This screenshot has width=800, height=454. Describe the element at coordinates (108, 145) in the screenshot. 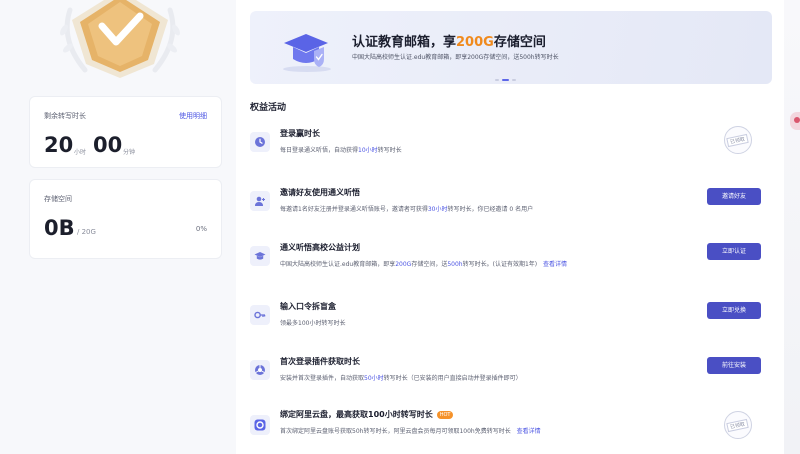

I see `minutes-value: 00` at that location.